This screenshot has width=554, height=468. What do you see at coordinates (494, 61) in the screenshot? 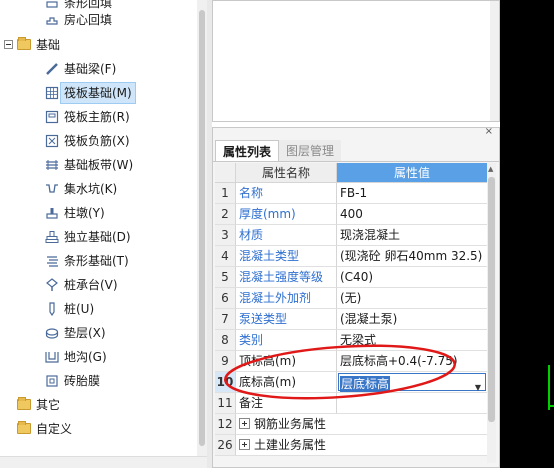
I see `preview-scrollbar` at bounding box center [494, 61].